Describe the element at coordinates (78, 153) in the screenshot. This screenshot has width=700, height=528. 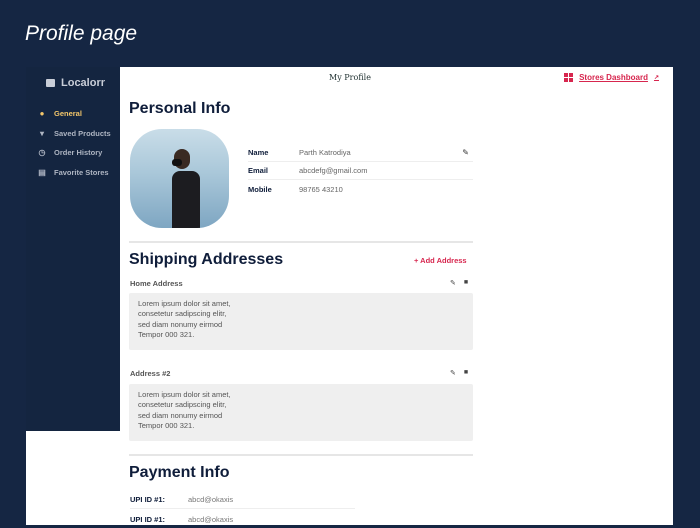
I see `sidebar-item-label: Order History` at that location.